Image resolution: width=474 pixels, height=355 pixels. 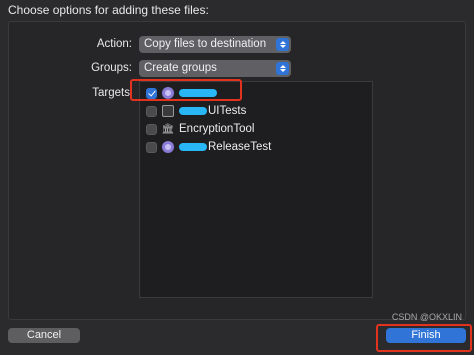 I want to click on action-popup: Copy files to destination, so click(x=215, y=44).